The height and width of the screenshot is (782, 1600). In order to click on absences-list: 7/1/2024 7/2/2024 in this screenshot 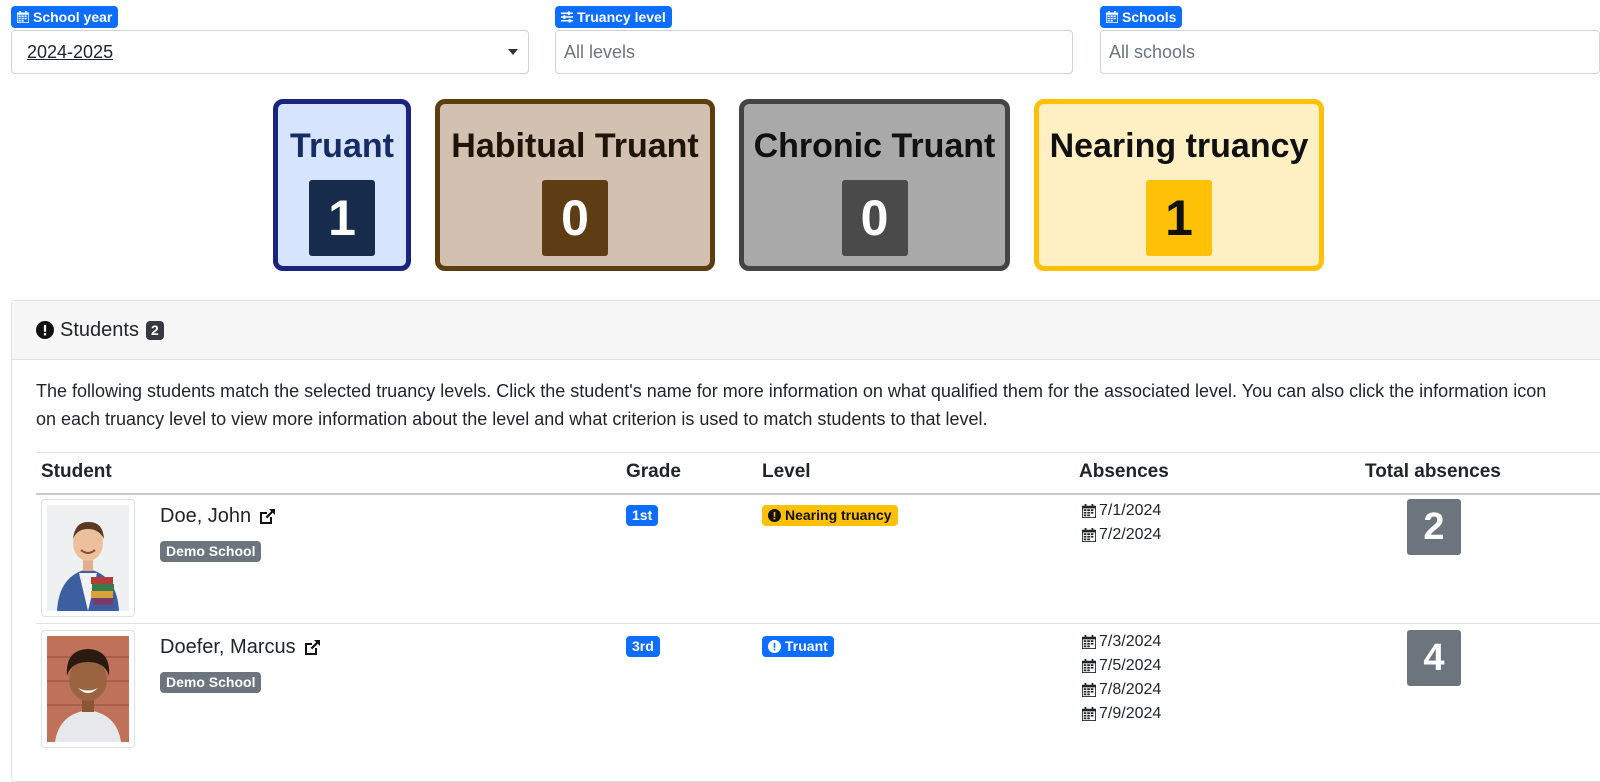, I will do `click(1121, 523)`.